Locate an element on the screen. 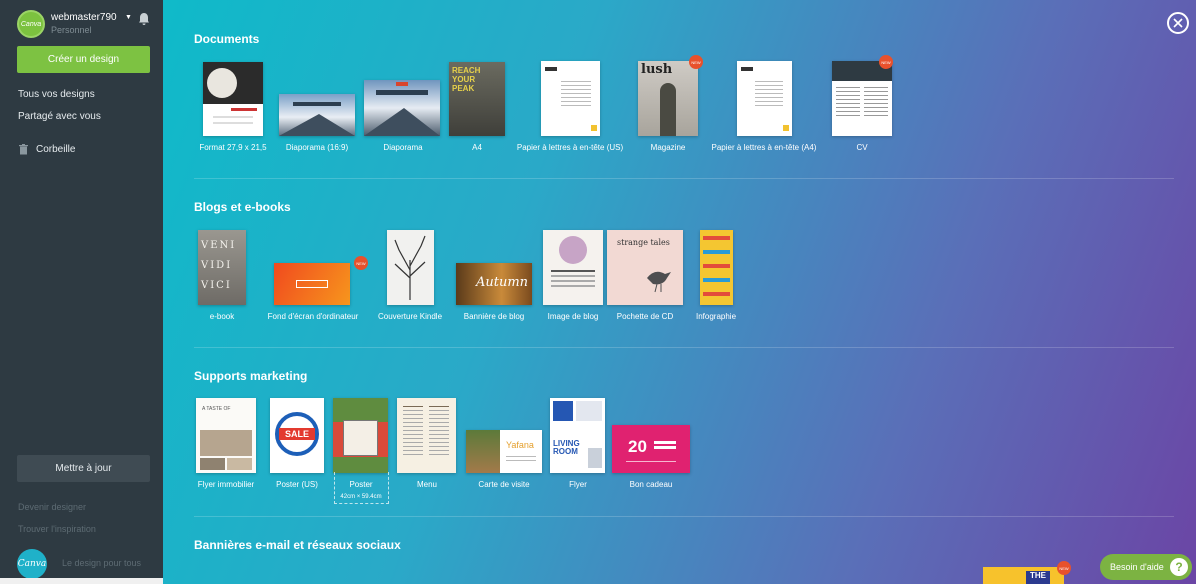 The image size is (1196, 584). create-design-button: Créer un design is located at coordinates (83, 59).